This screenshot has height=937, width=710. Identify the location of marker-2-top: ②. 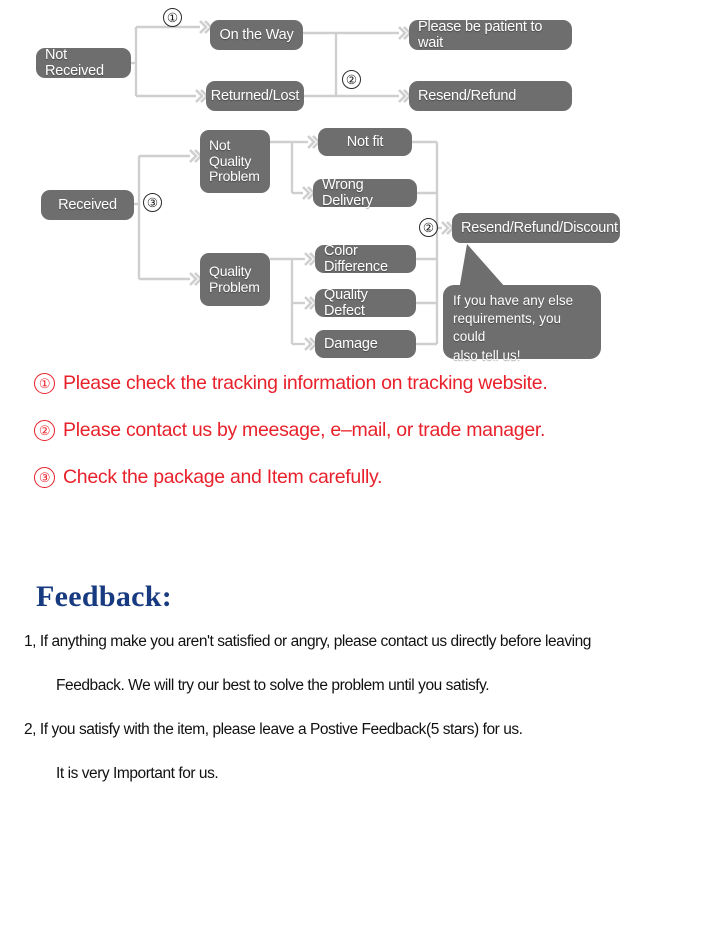
(351, 79).